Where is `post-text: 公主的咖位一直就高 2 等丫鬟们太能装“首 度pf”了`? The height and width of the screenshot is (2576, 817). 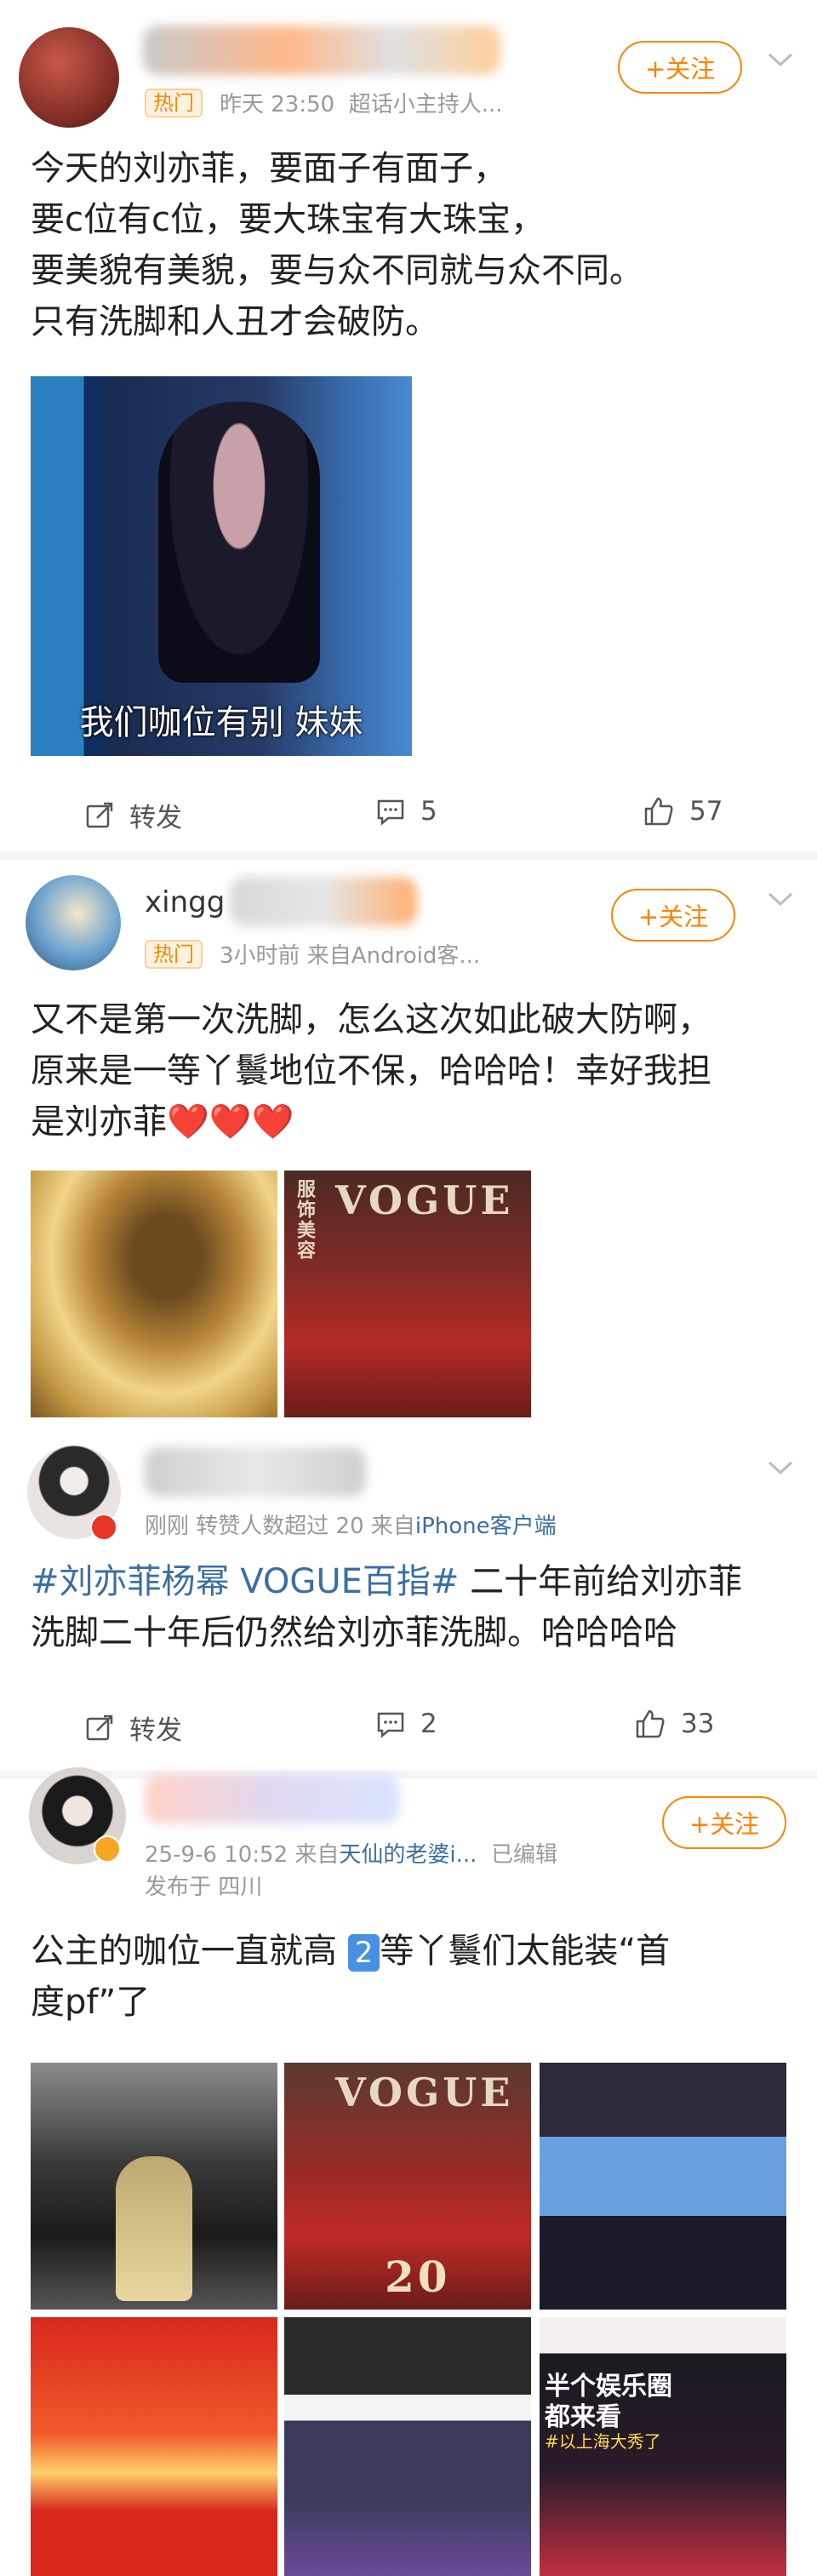 post-text: 公主的咖位一直就高 2 等丫鬟们太能装“首 度pf”了 is located at coordinates (409, 1977).